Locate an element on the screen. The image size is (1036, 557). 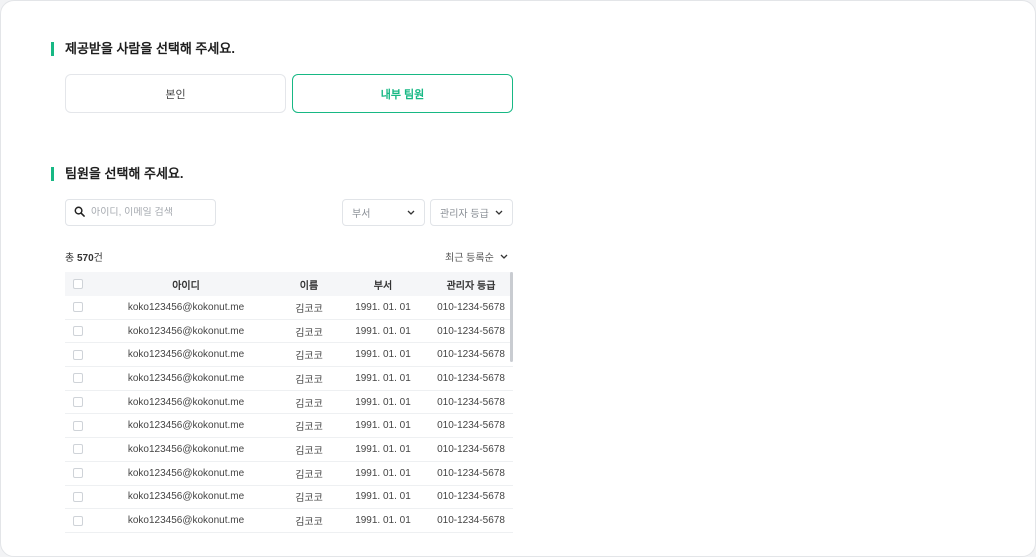
dept-filter-label: 부서 is located at coordinates (361, 214).